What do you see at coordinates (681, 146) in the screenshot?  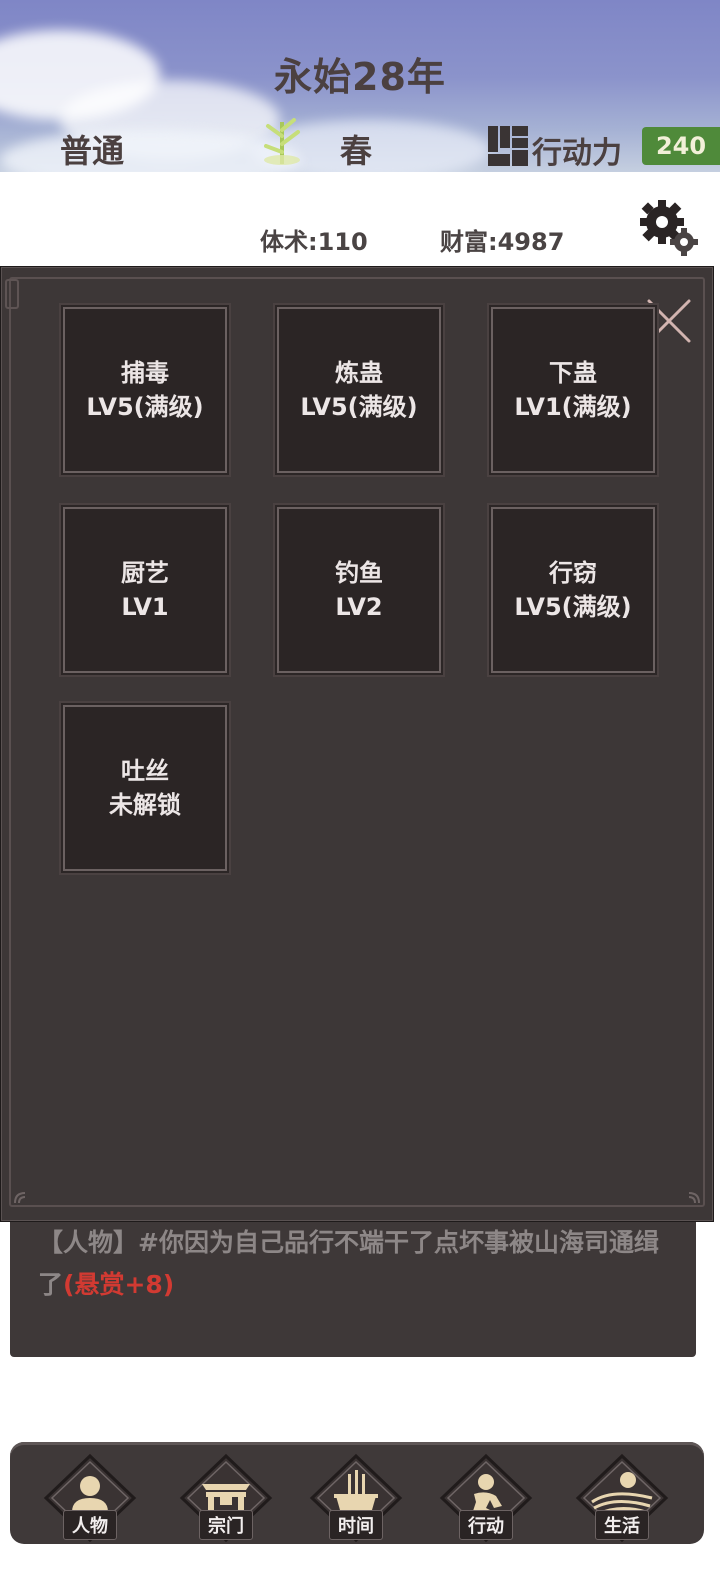 I see `action-points-value: 240` at bounding box center [681, 146].